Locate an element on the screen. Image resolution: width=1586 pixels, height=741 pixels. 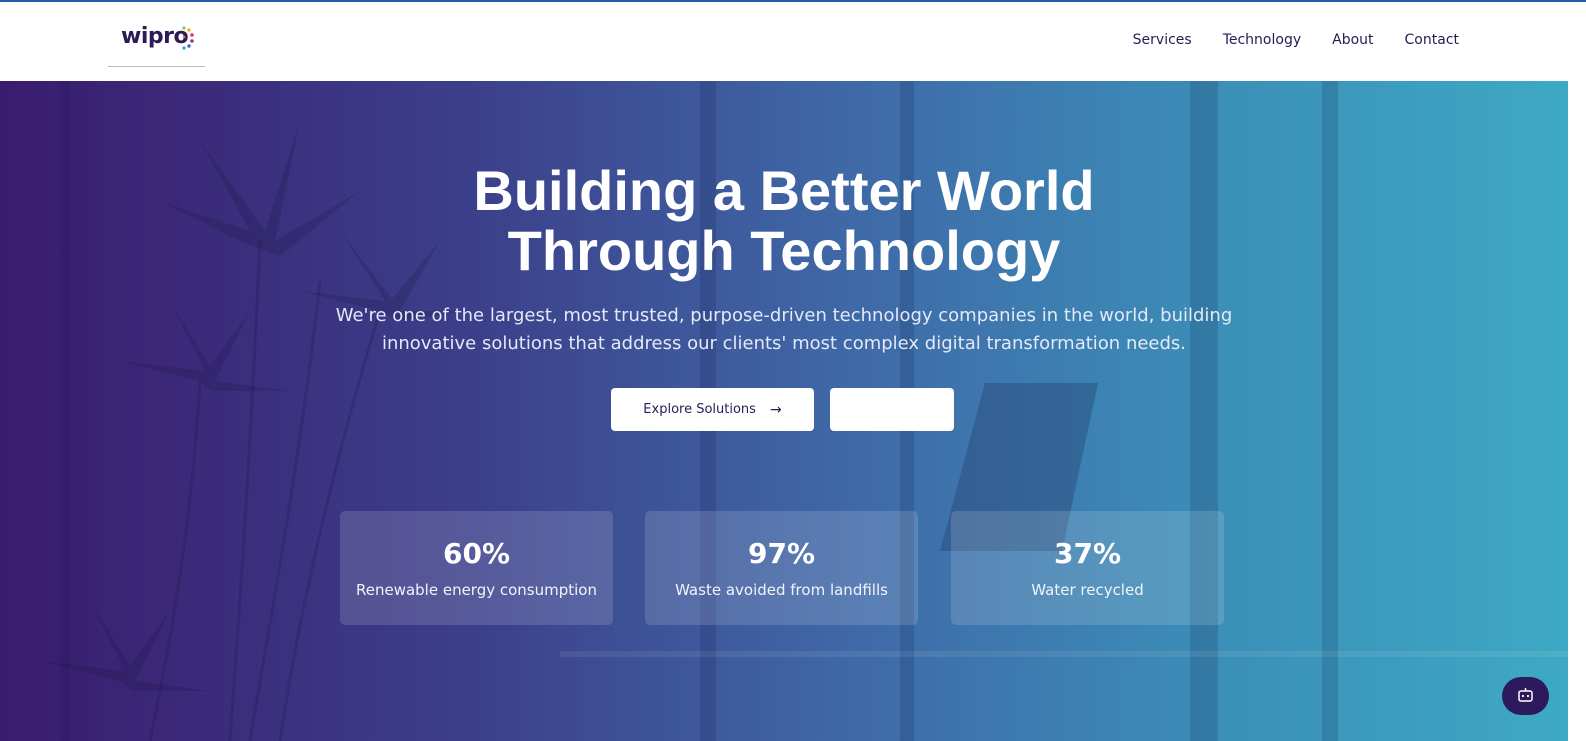
stat-card-waste-avoided: 97% Waste avoided from landfills is located at coordinates (781, 568).